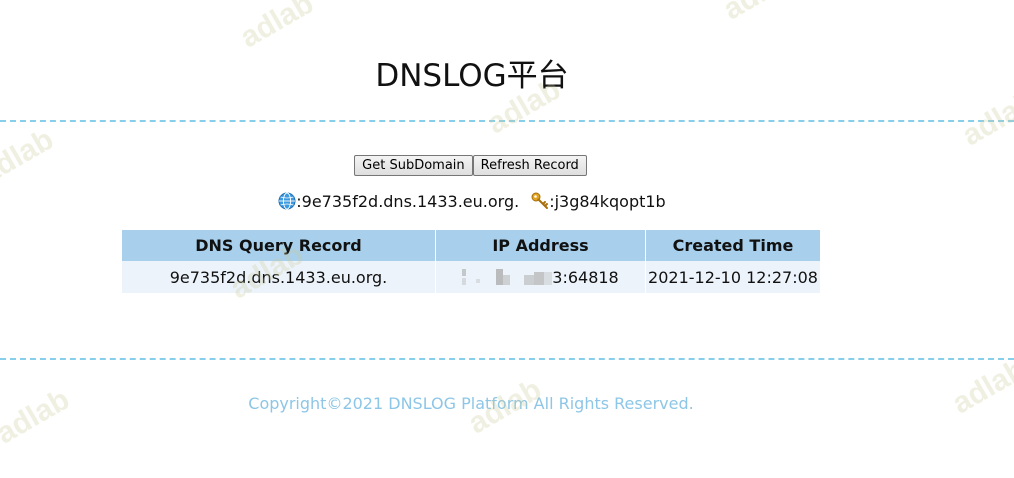 This screenshot has height=478, width=1014. I want to click on created-time-cell: 2021-12-10 12:27:08, so click(732, 277).